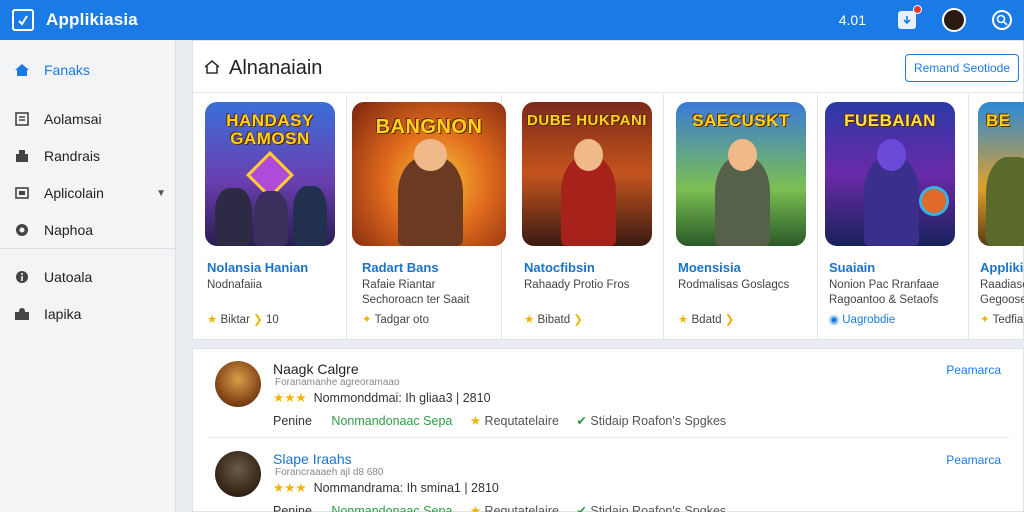 The image size is (1024, 512). Describe the element at coordinates (852, 20) in the screenshot. I see `header-count: 4.01` at that location.